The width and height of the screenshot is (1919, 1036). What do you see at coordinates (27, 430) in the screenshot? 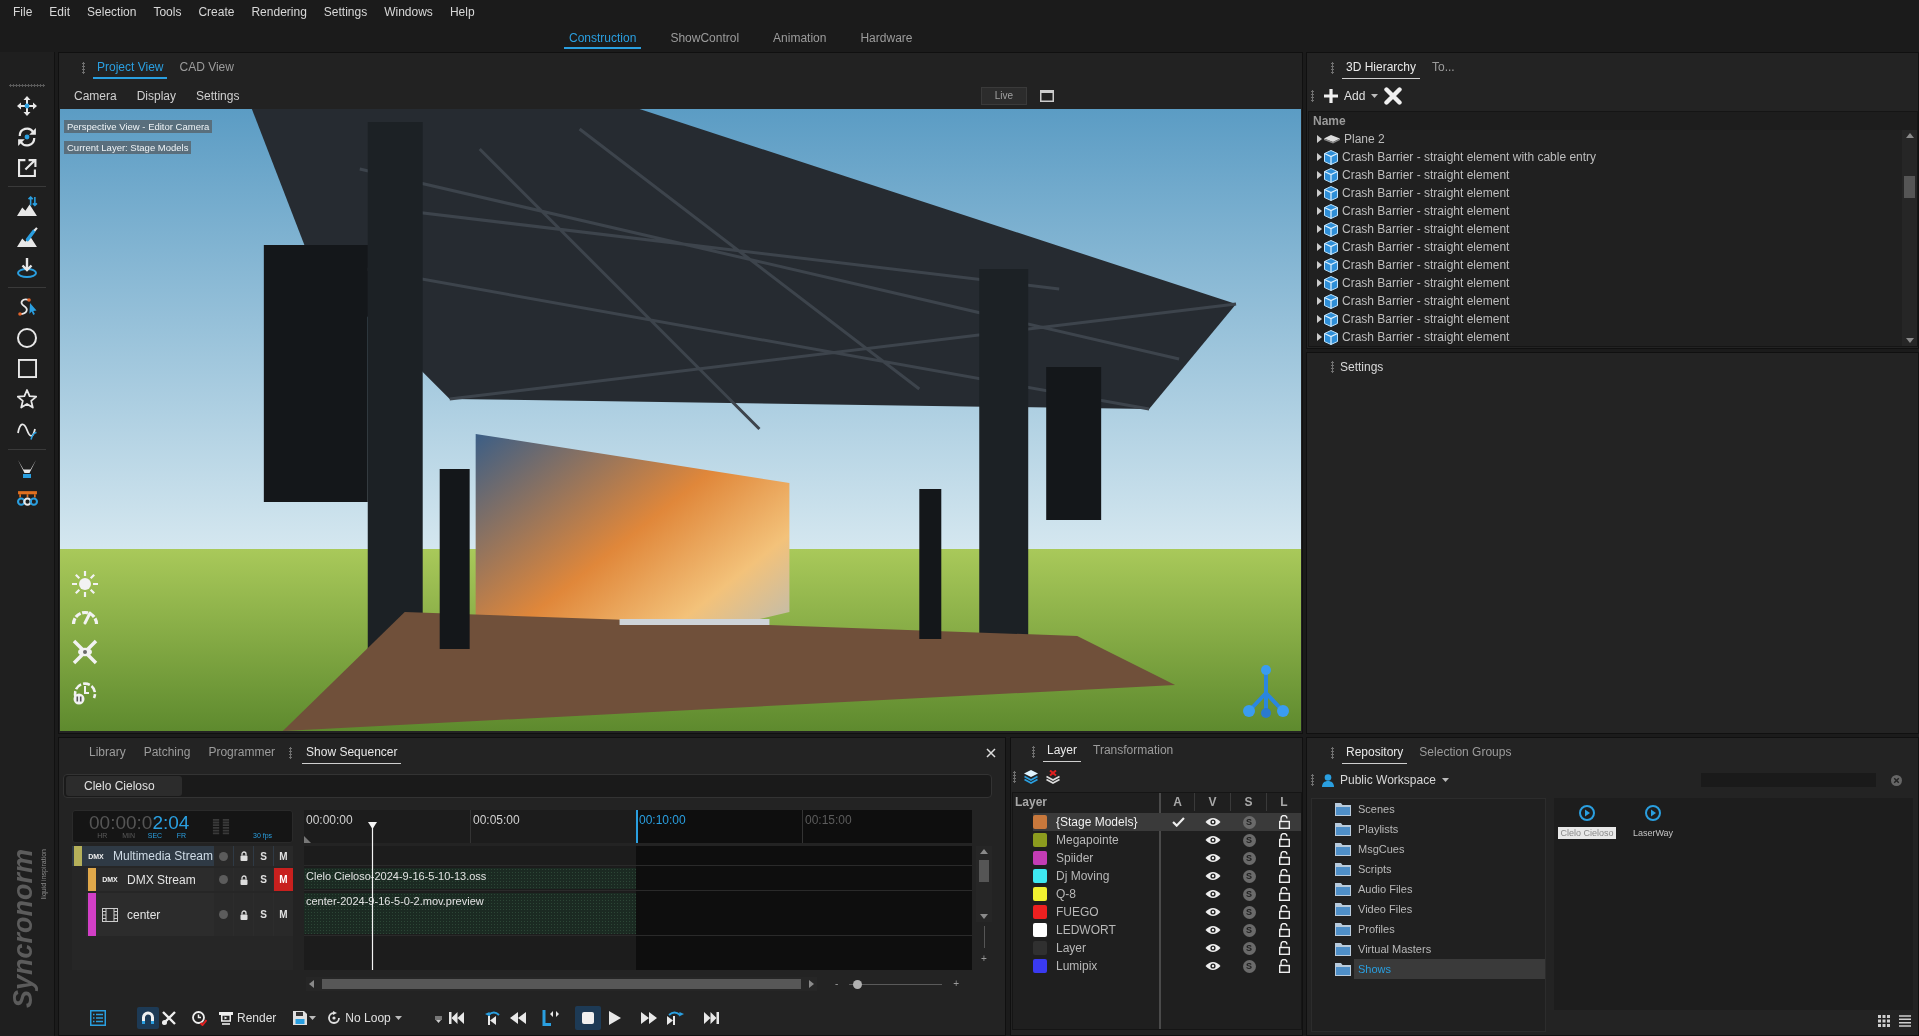
I see `sine-curve-icon` at bounding box center [27, 430].